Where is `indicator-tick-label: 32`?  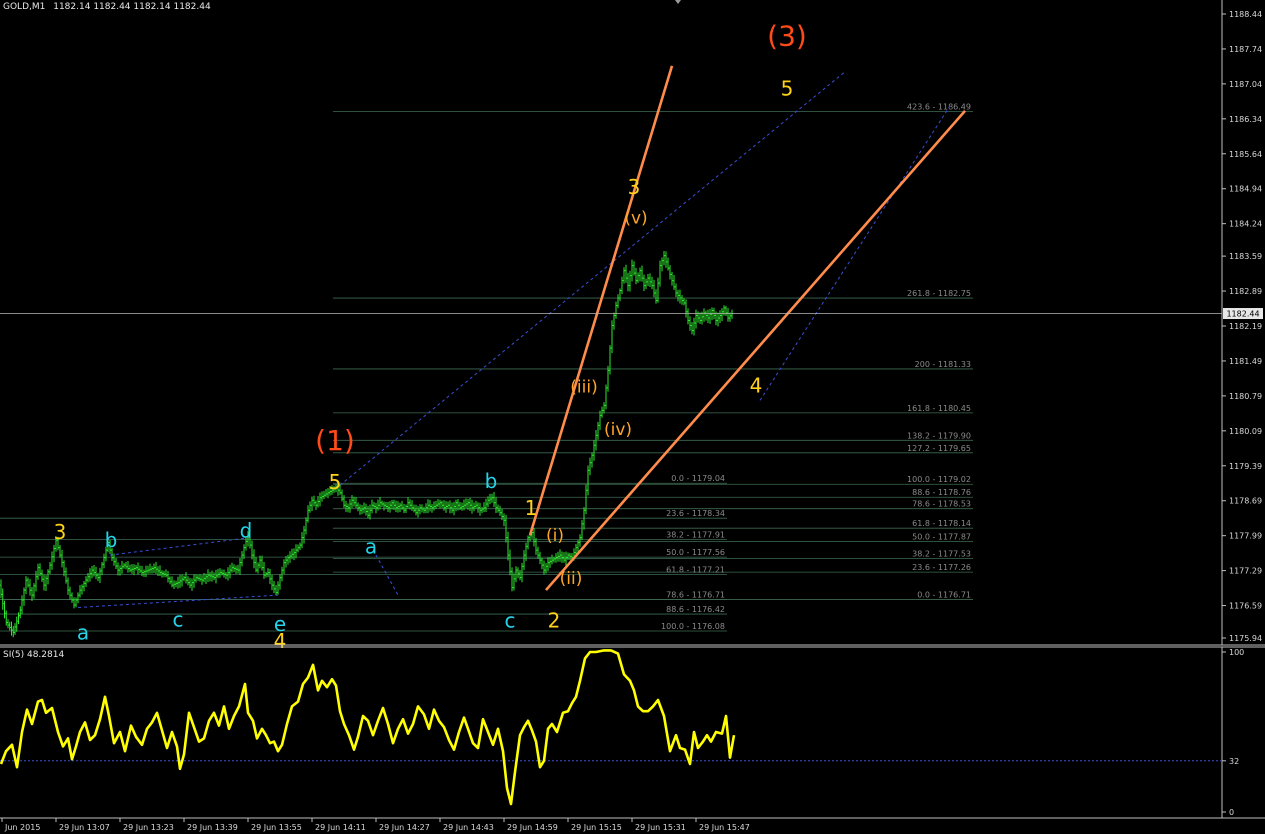 indicator-tick-label: 32 is located at coordinates (1234, 761).